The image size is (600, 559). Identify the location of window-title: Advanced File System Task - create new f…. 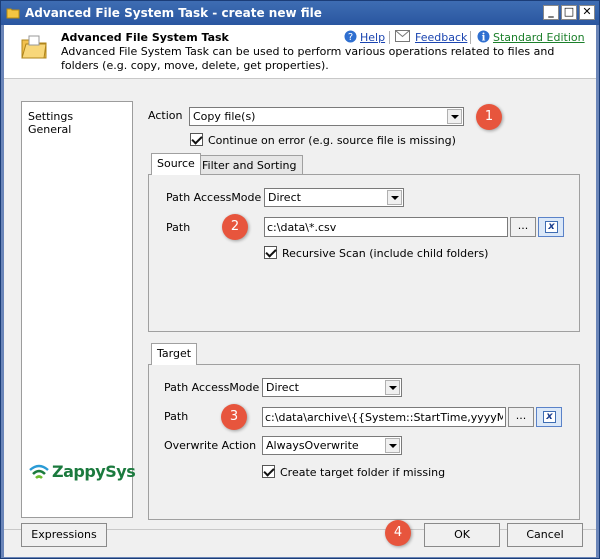
(173, 13).